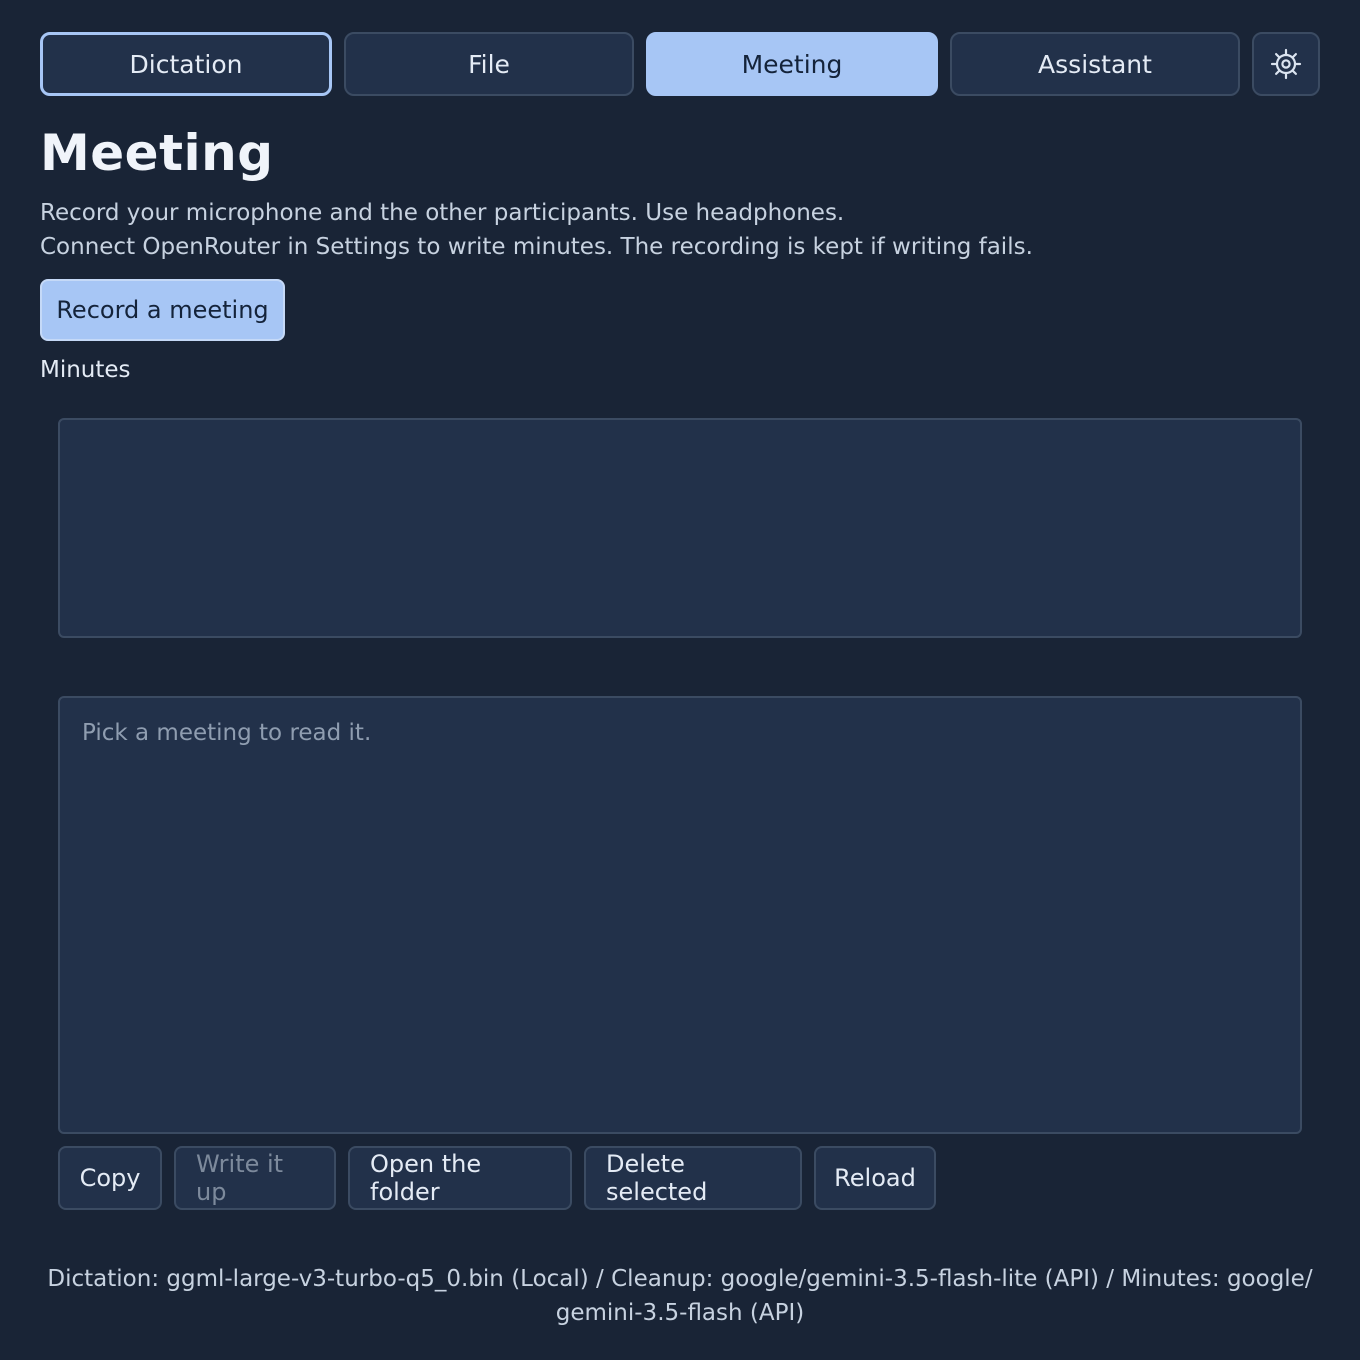 Image resolution: width=1360 pixels, height=1360 pixels. Describe the element at coordinates (157, 153) in the screenshot. I see `page-title: Meeting` at that location.